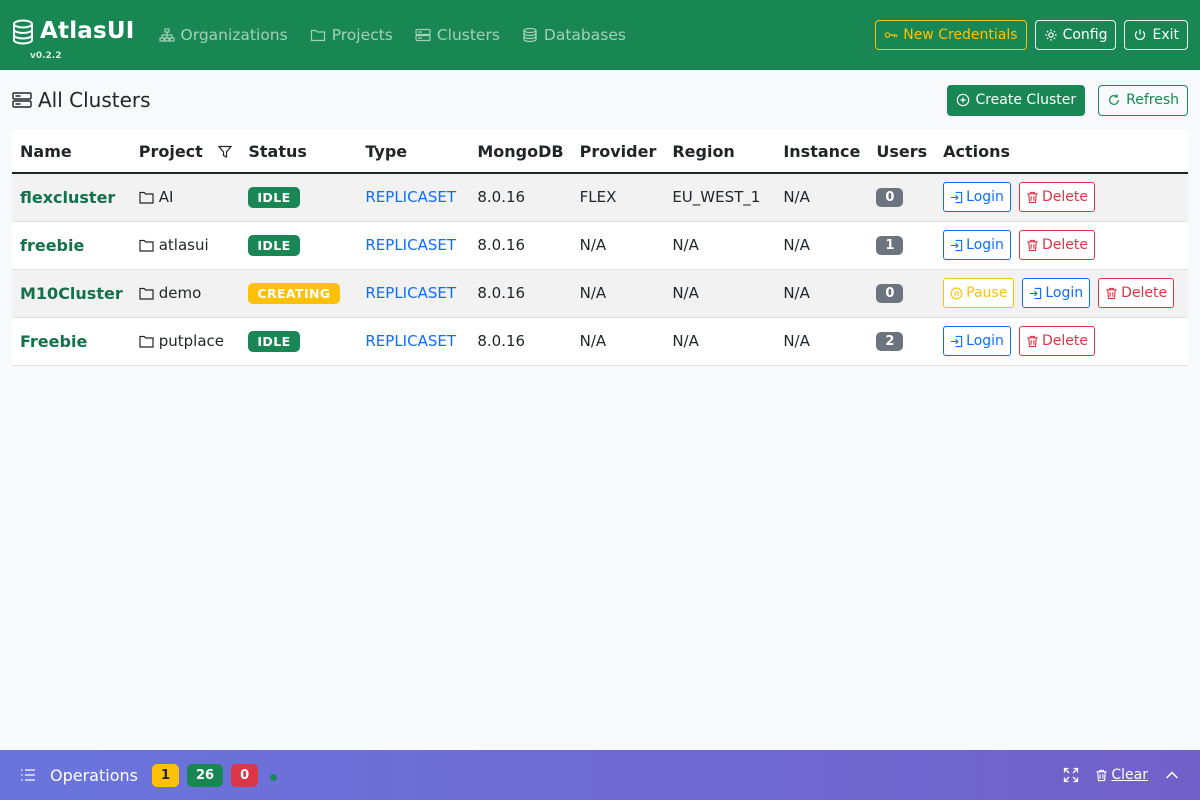 This screenshot has height=800, width=1200. I want to click on cluster-name-link: flexcluster, so click(67, 197).